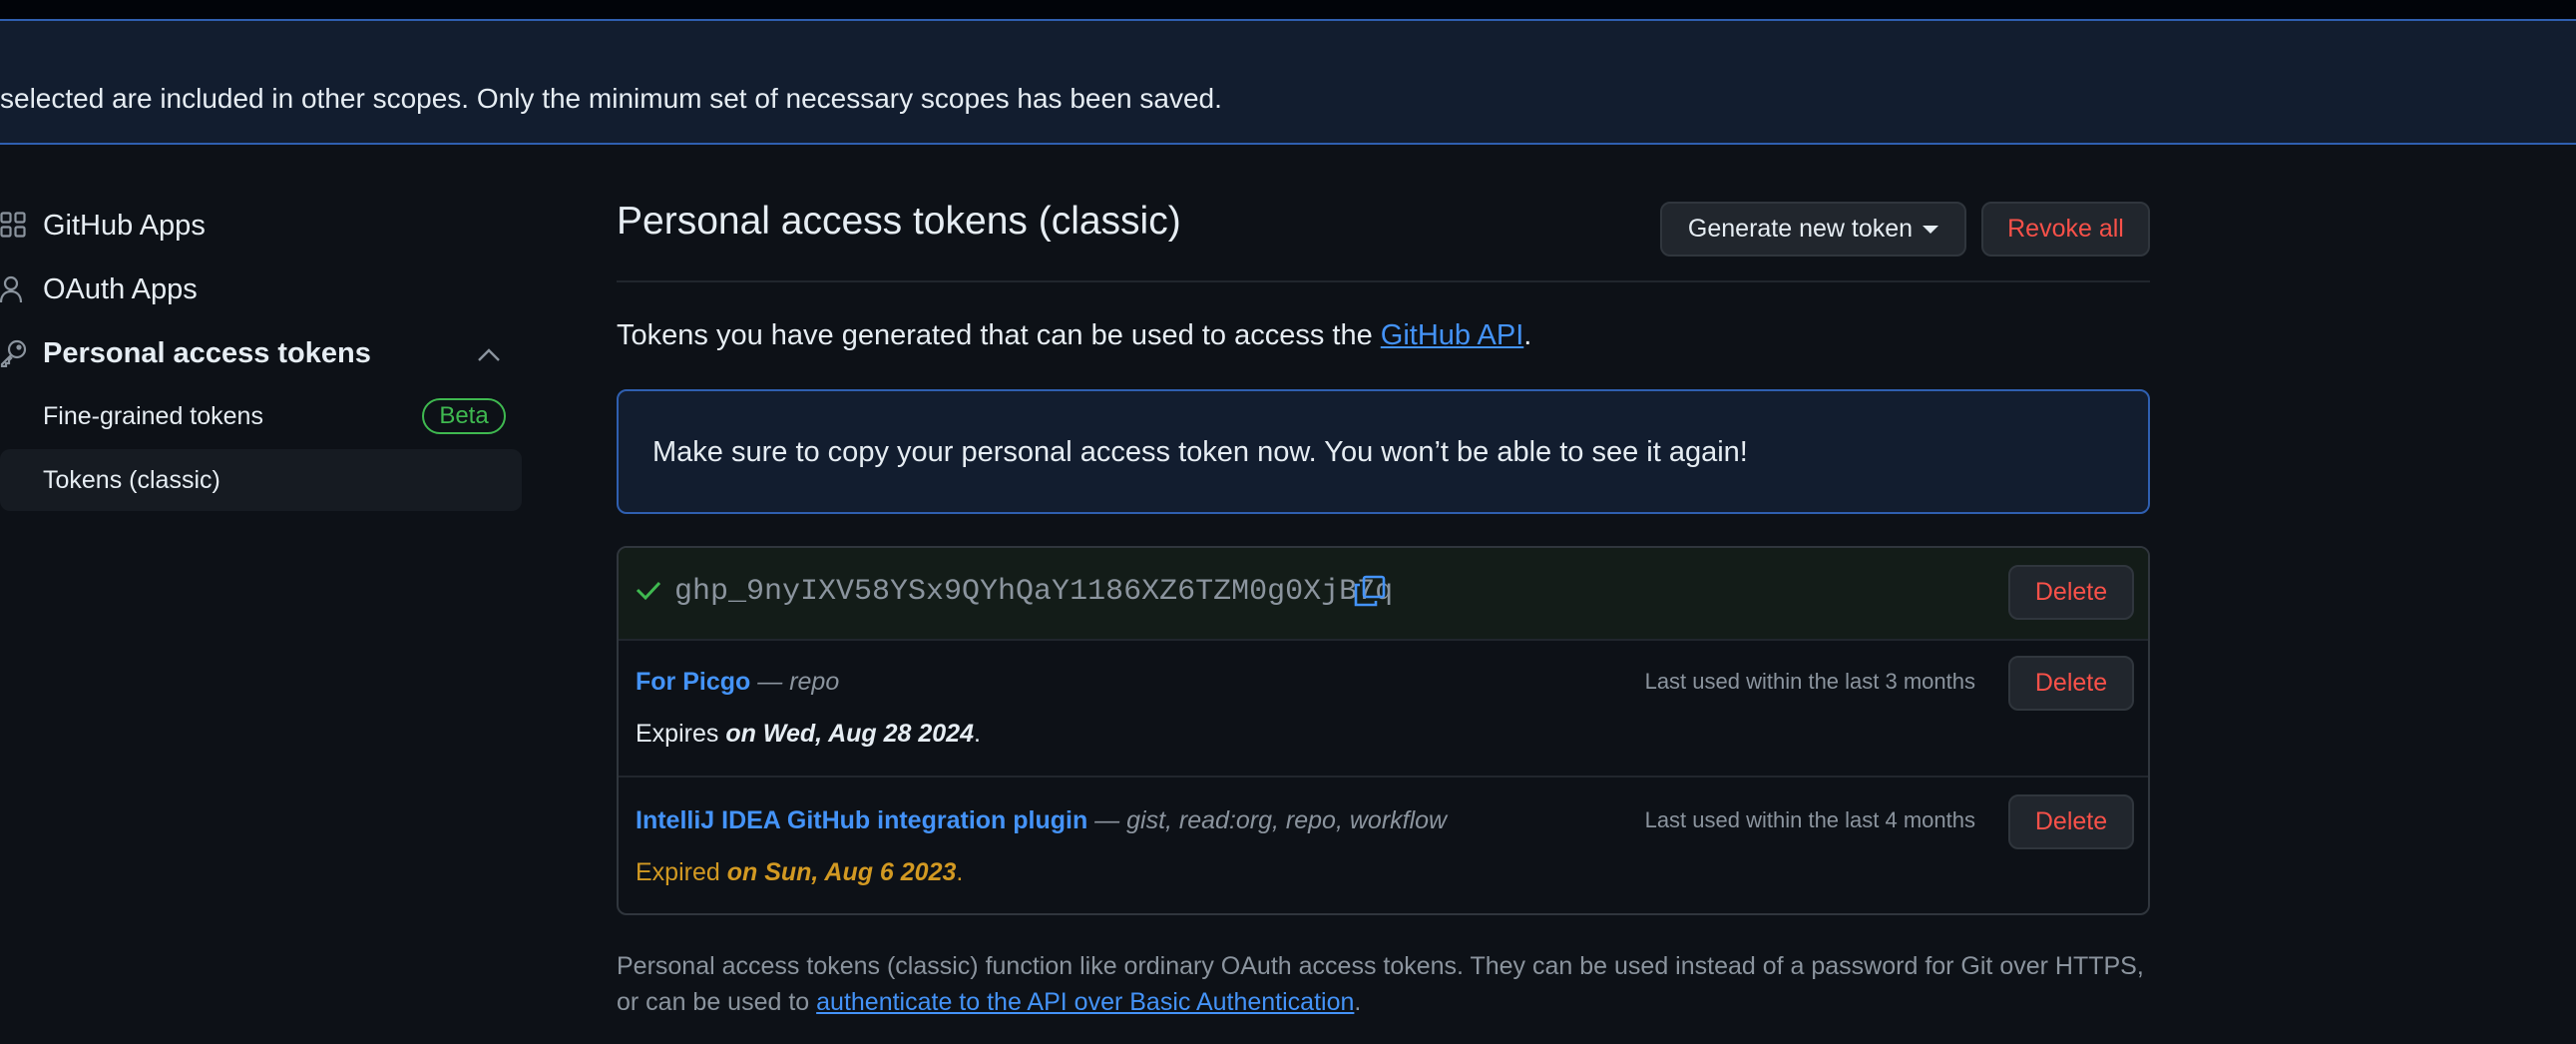  What do you see at coordinates (464, 416) in the screenshot?
I see `beta-badge: Beta` at bounding box center [464, 416].